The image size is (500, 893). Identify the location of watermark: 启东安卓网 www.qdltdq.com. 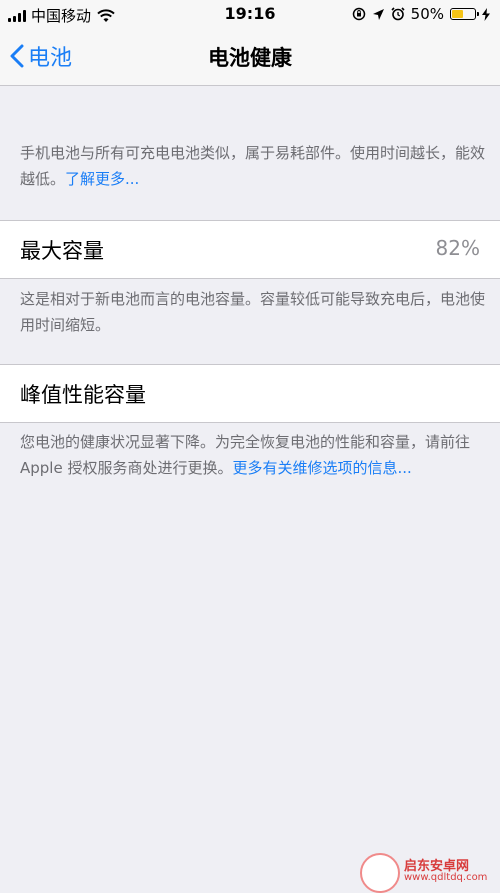
(430, 873).